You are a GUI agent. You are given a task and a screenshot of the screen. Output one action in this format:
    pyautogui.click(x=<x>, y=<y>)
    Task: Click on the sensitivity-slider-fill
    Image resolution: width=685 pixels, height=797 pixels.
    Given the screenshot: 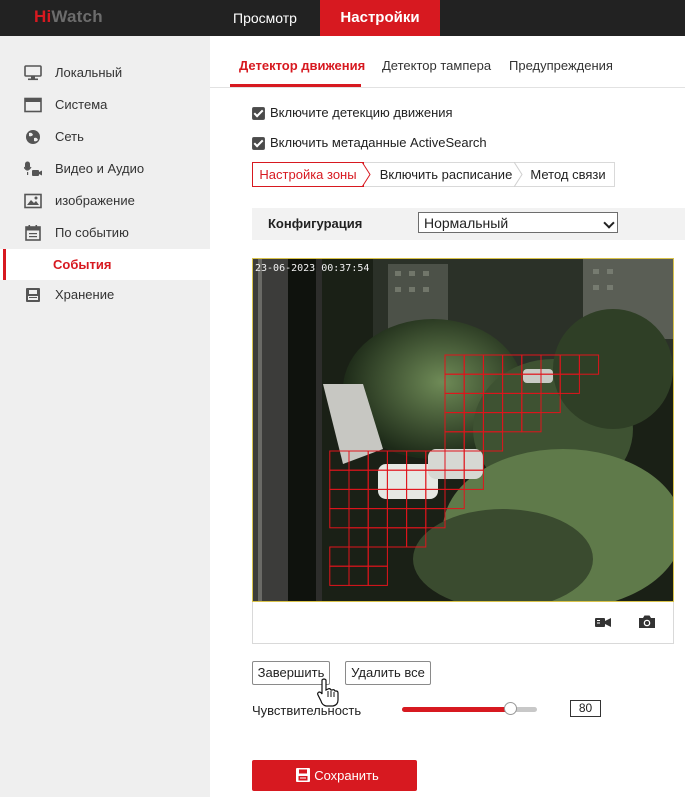 What is the action you would take?
    pyautogui.click(x=456, y=709)
    